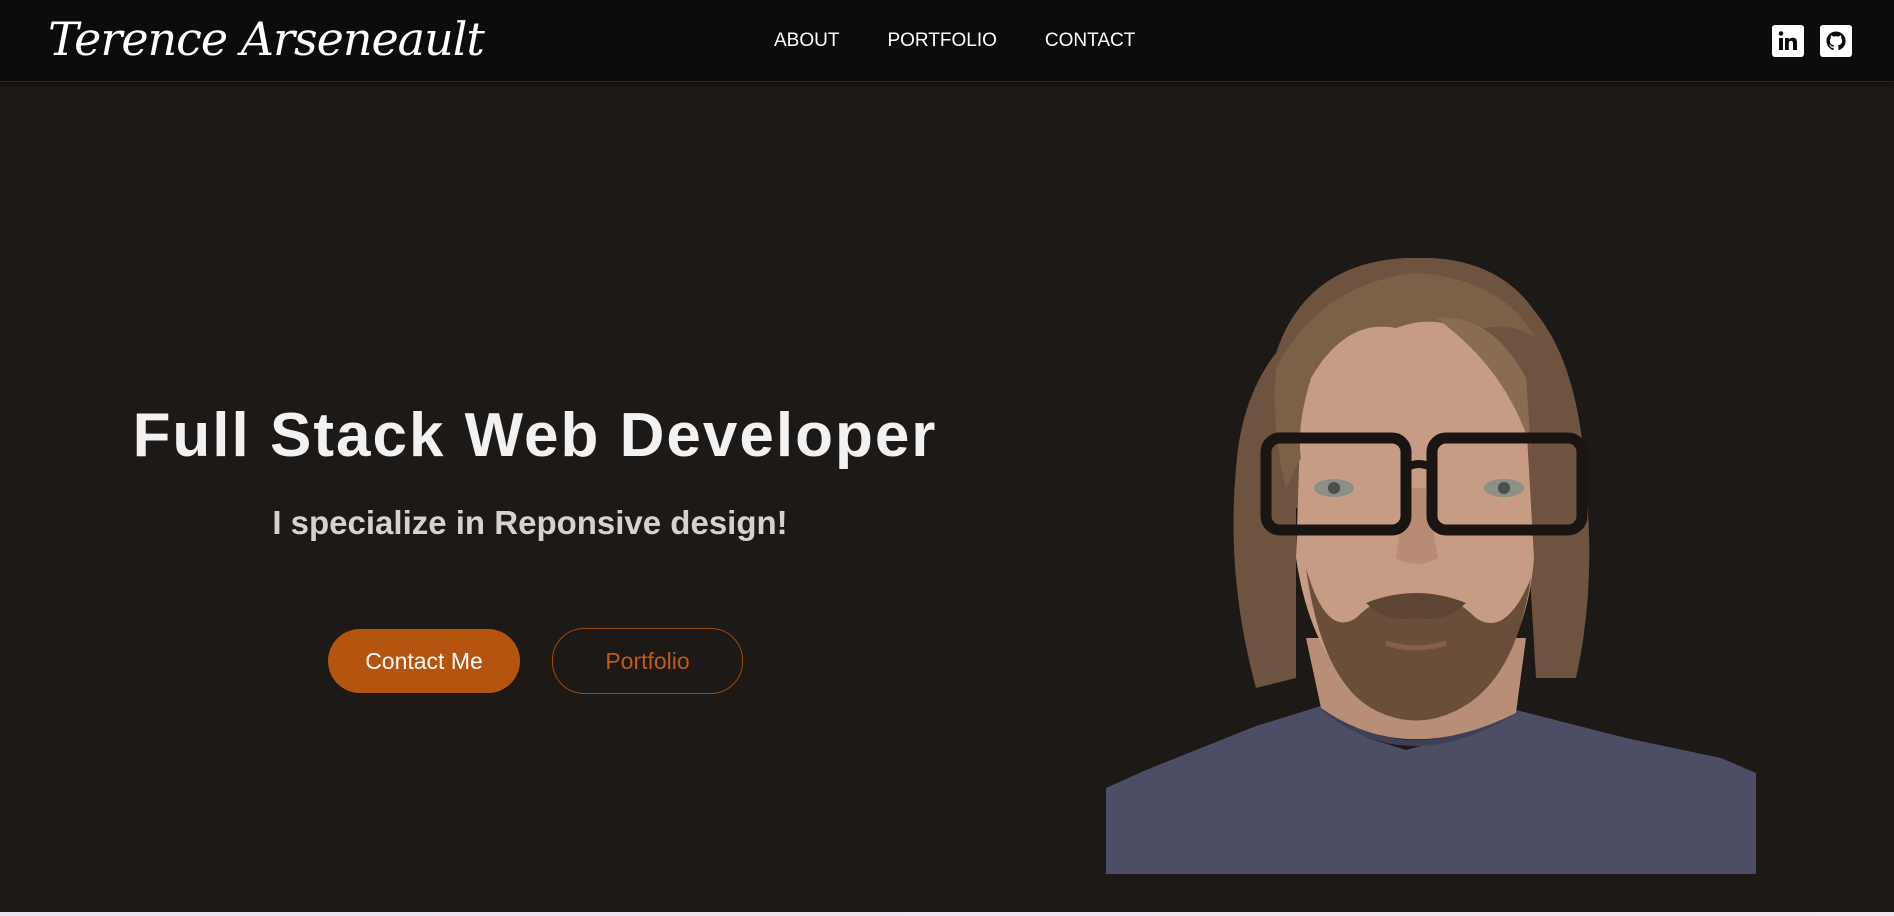 This screenshot has height=916, width=1894. Describe the element at coordinates (1812, 41) in the screenshot. I see `social-links` at that location.